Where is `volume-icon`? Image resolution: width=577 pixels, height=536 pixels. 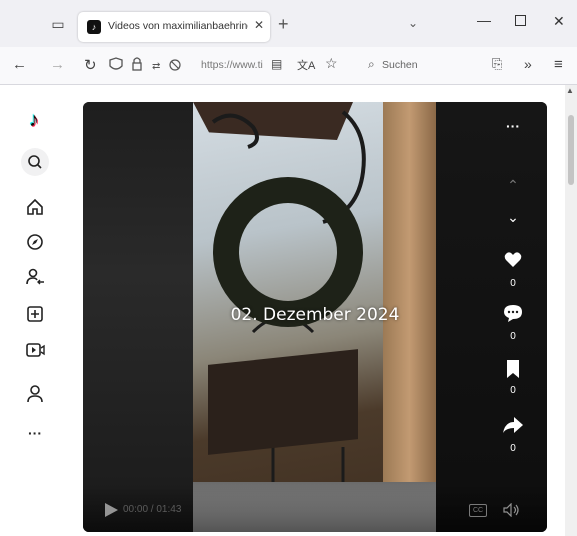 volume-icon is located at coordinates (512, 510).